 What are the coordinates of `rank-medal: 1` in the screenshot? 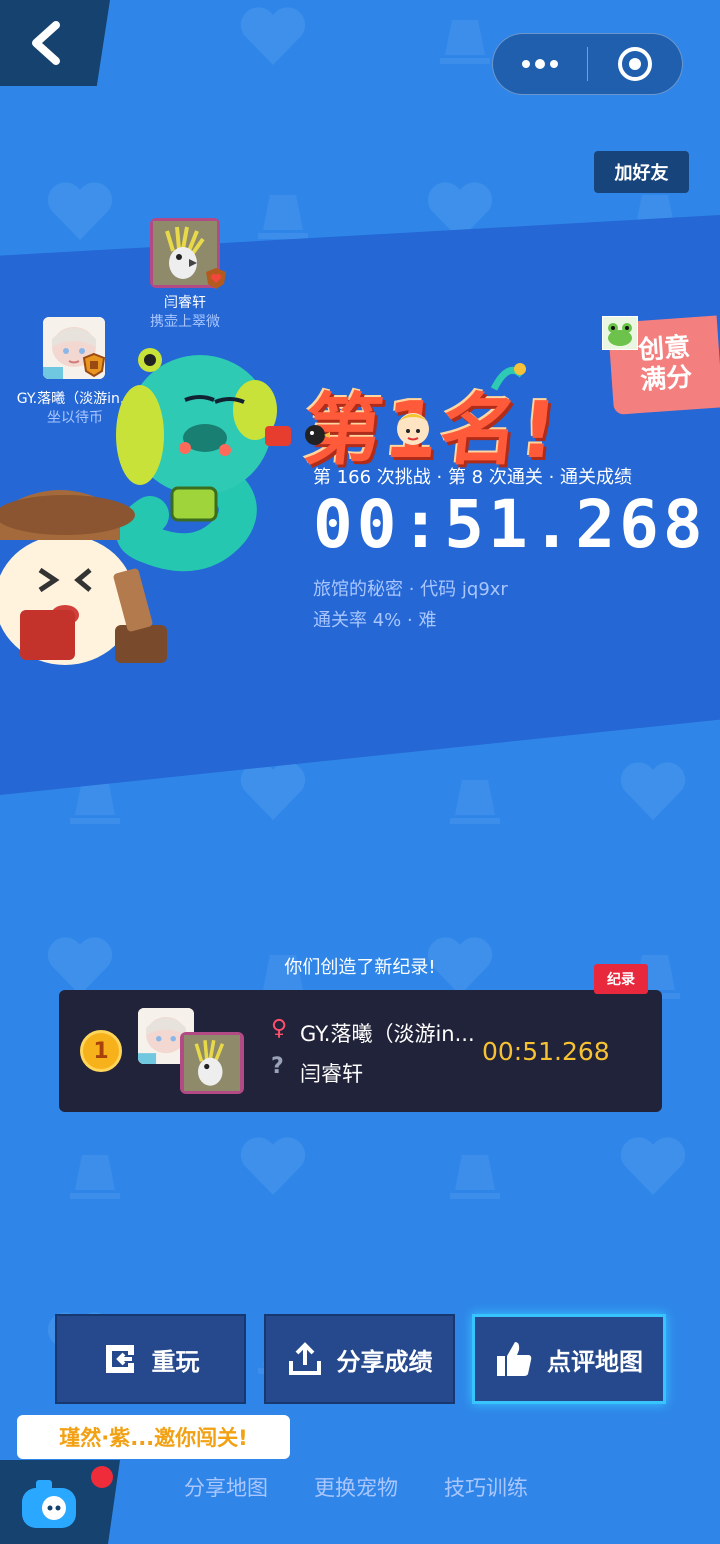 It's located at (101, 1051).